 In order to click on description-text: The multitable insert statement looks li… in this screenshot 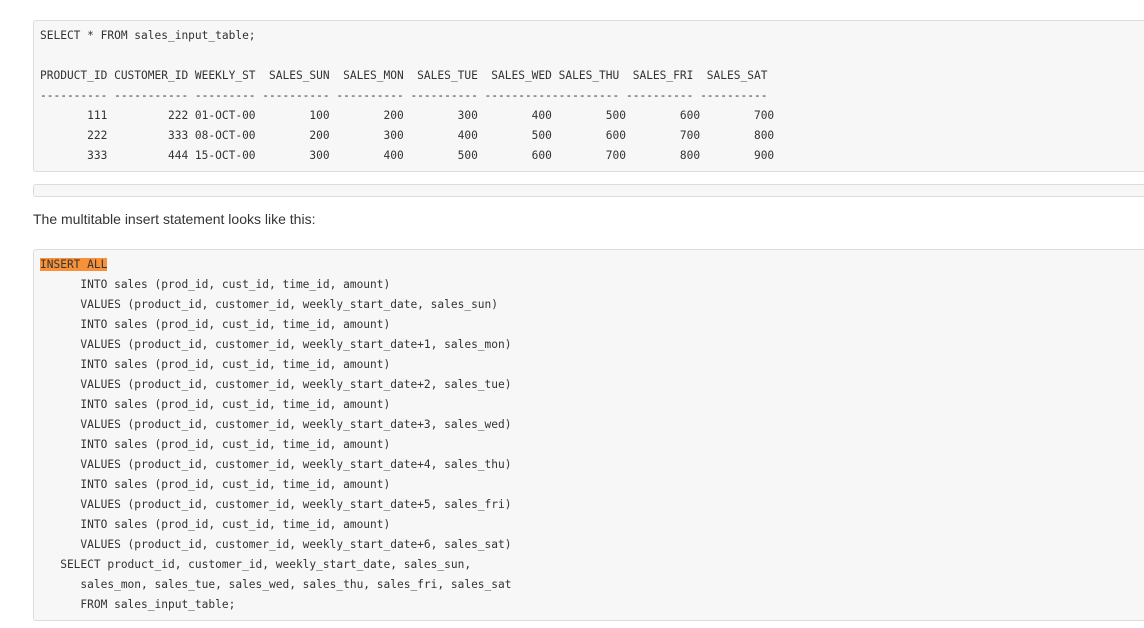, I will do `click(174, 219)`.